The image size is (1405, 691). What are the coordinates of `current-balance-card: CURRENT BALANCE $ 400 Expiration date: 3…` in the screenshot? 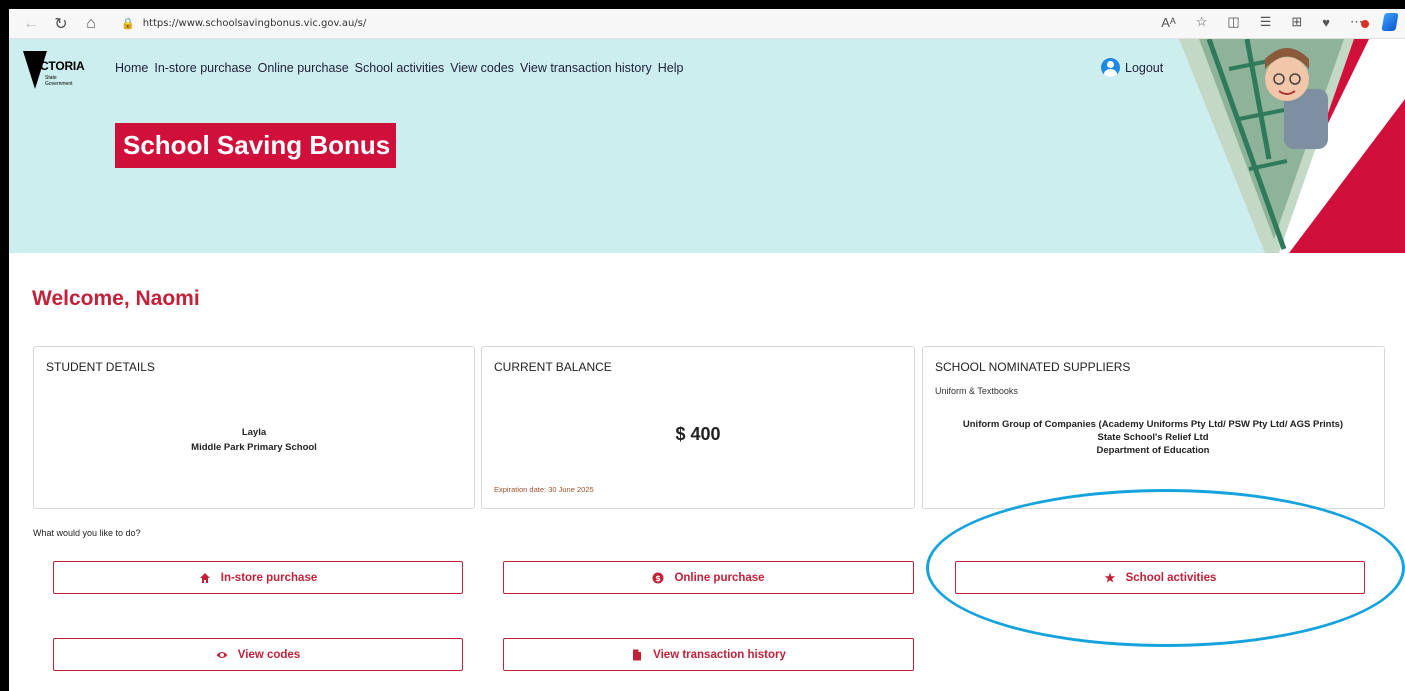 It's located at (698, 427).